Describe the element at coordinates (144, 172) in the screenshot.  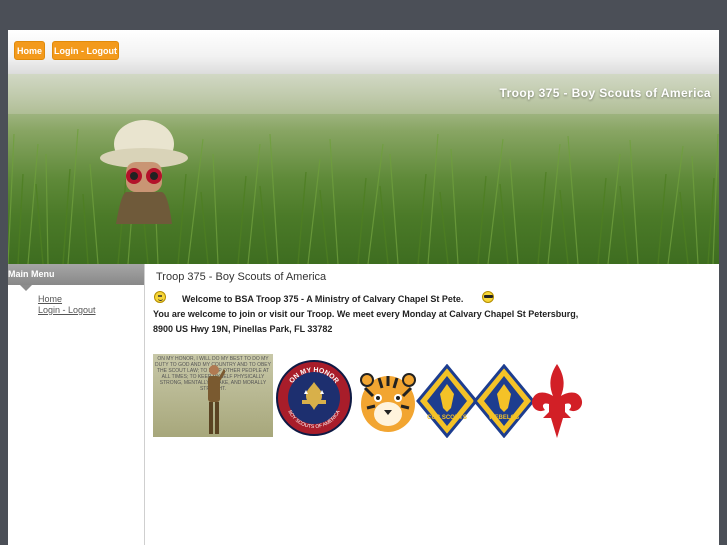
I see `explorer-child-image` at that location.